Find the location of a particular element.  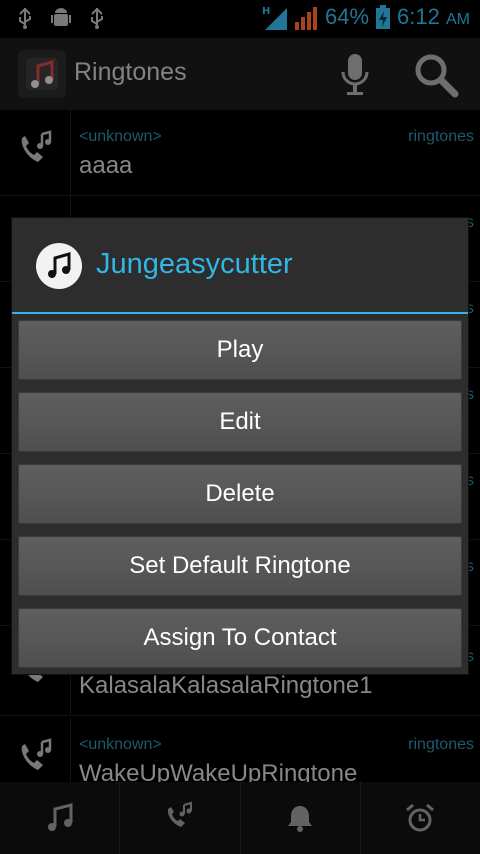

music-note-icon is located at coordinates (59, 266).